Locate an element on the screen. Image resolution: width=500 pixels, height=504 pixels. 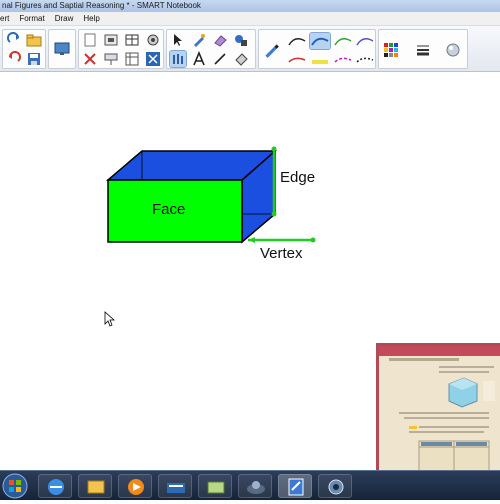
vertex-marker-arrow is located at coordinates (251, 240).